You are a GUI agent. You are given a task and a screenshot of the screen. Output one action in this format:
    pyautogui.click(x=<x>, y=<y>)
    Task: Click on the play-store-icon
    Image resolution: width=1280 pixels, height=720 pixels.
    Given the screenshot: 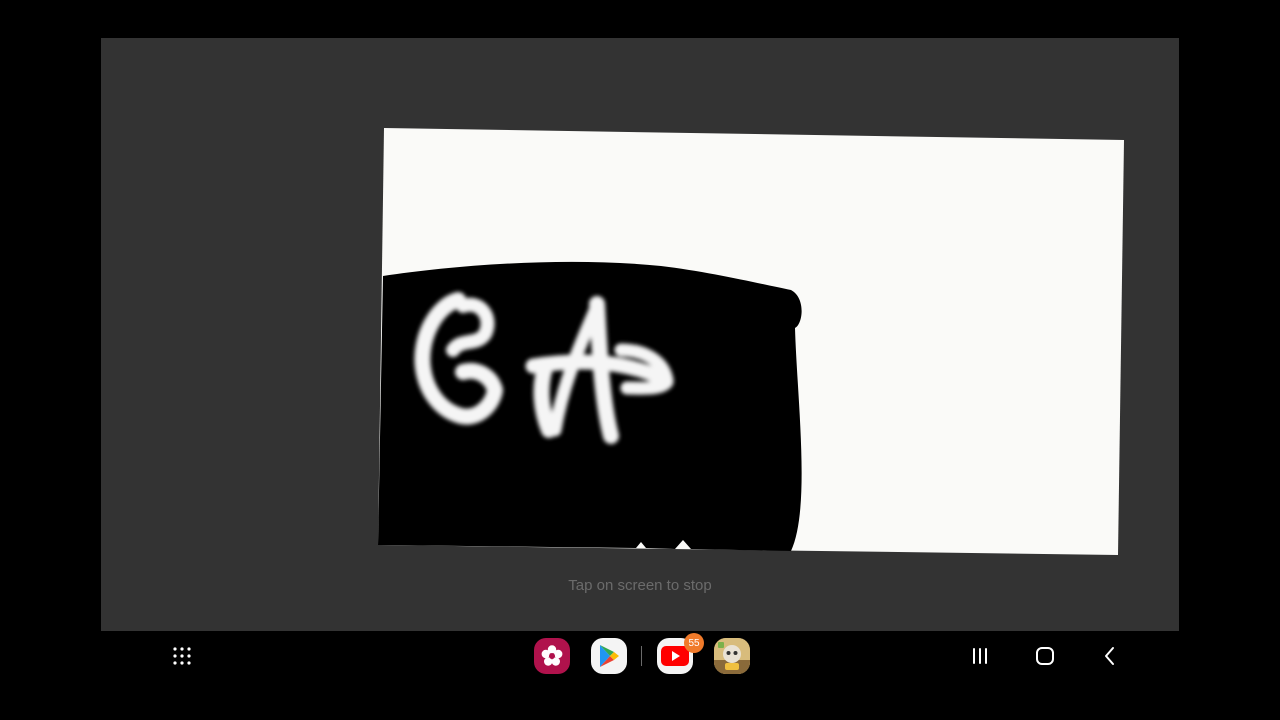 What is the action you would take?
    pyautogui.click(x=609, y=656)
    